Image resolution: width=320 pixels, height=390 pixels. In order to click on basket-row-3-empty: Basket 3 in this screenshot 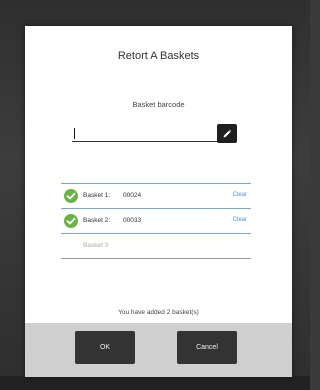, I will do `click(156, 246)`.